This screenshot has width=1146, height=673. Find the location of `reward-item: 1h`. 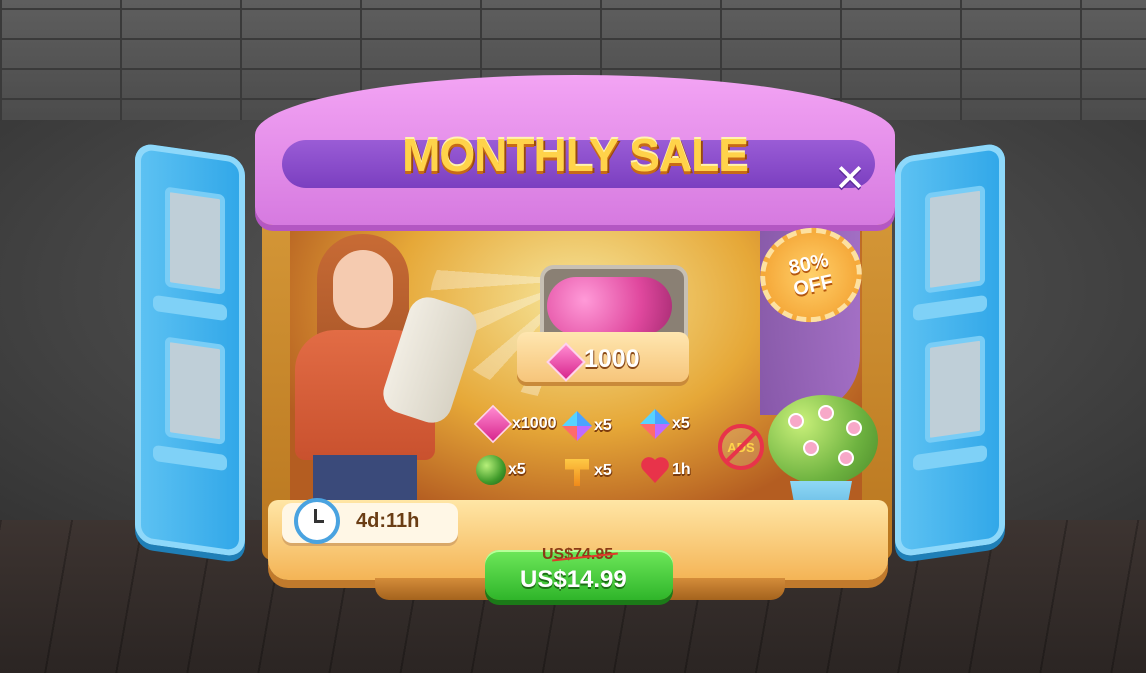

reward-item: 1h is located at coordinates (665, 470).